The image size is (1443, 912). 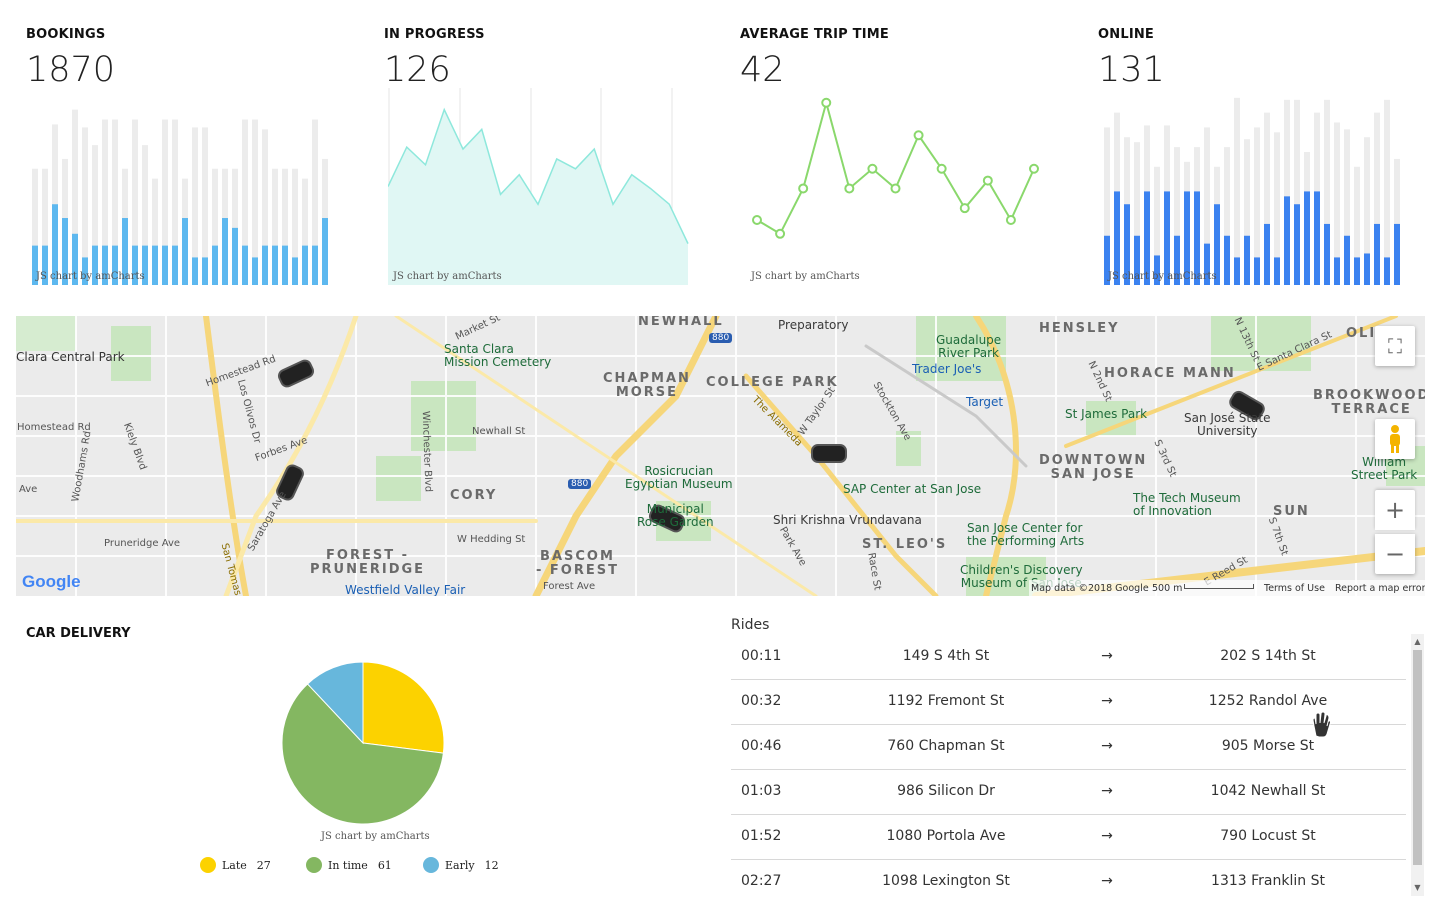 I want to click on ride-from: 760 Chapman St, so click(x=946, y=746).